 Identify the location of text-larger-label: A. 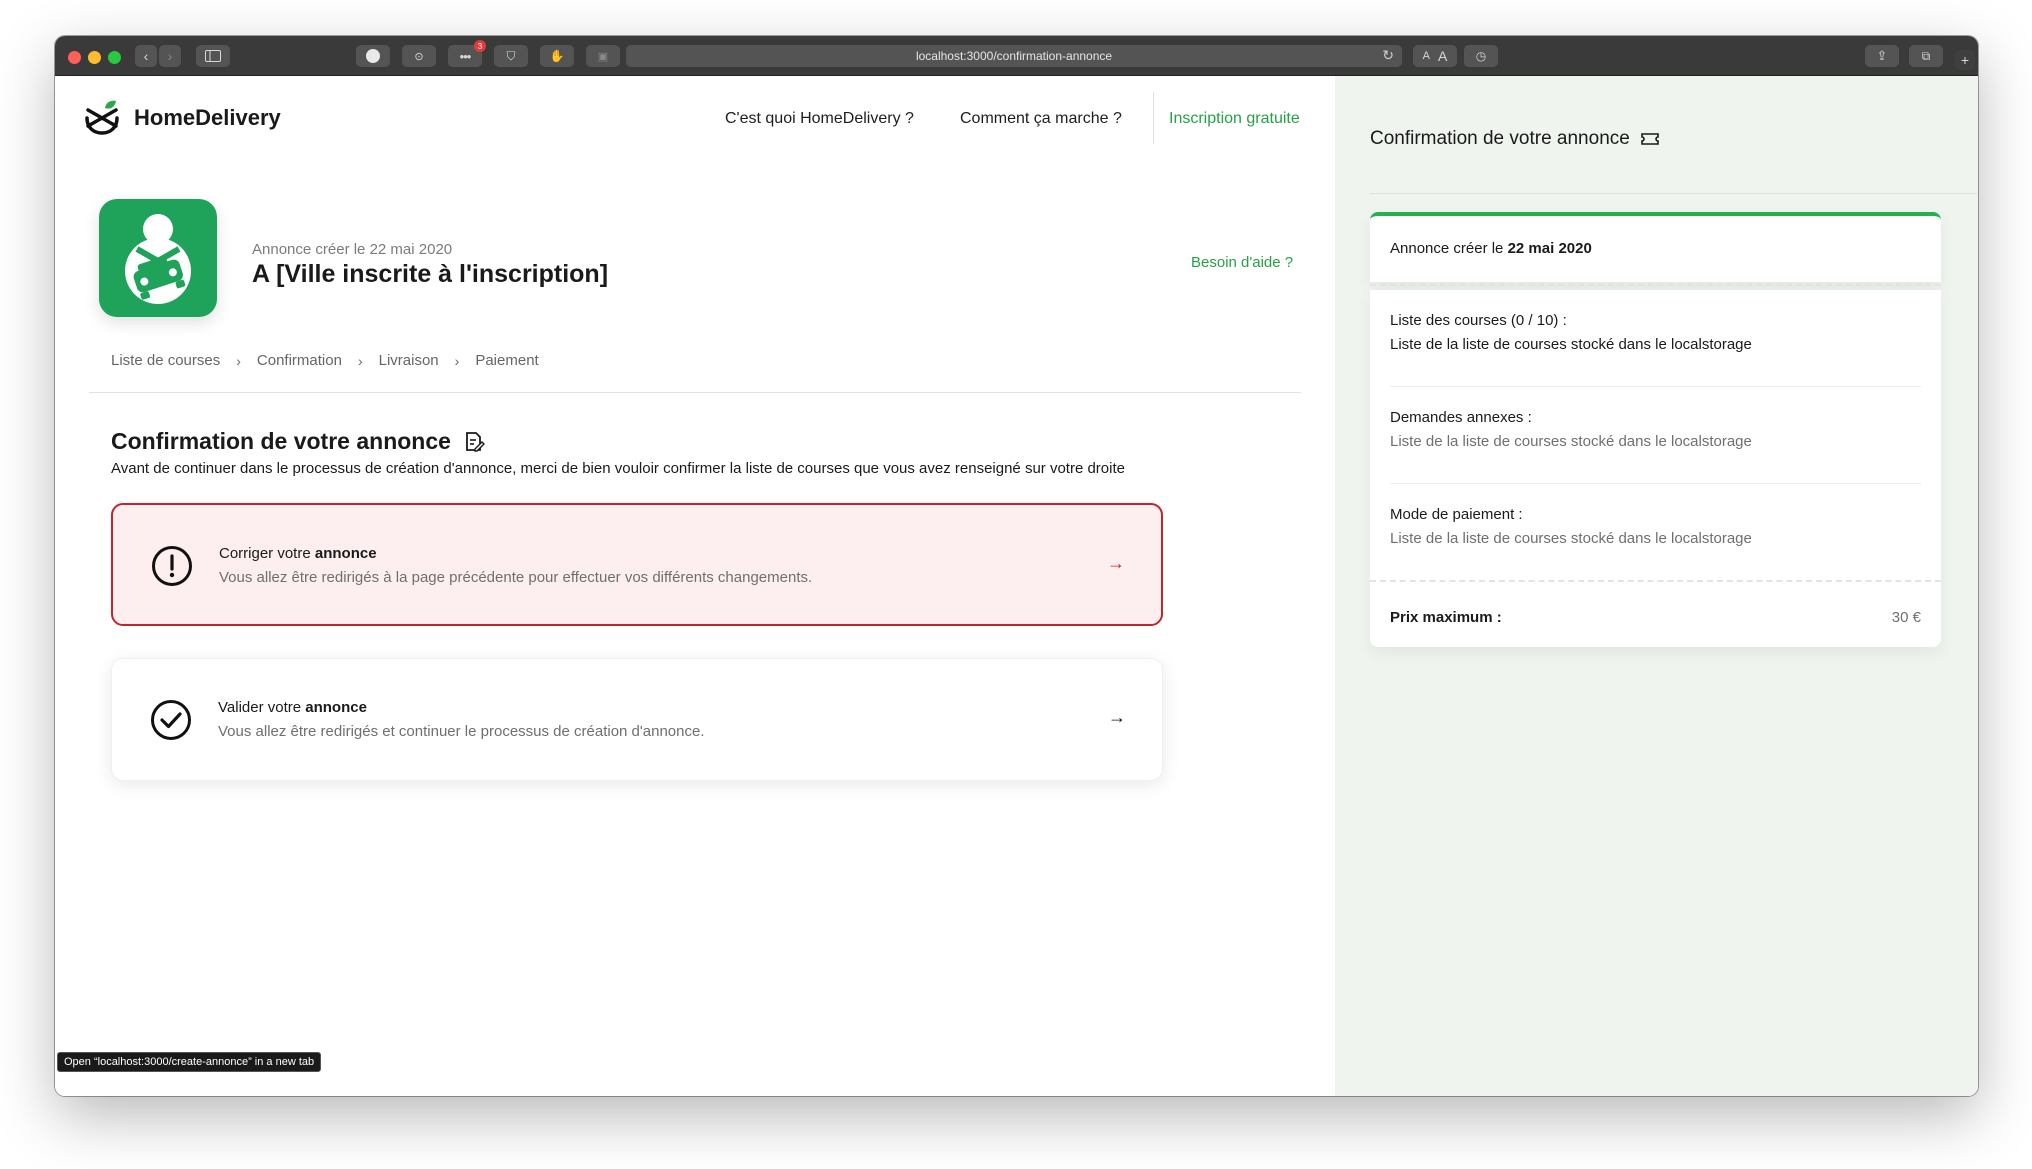
(1443, 56).